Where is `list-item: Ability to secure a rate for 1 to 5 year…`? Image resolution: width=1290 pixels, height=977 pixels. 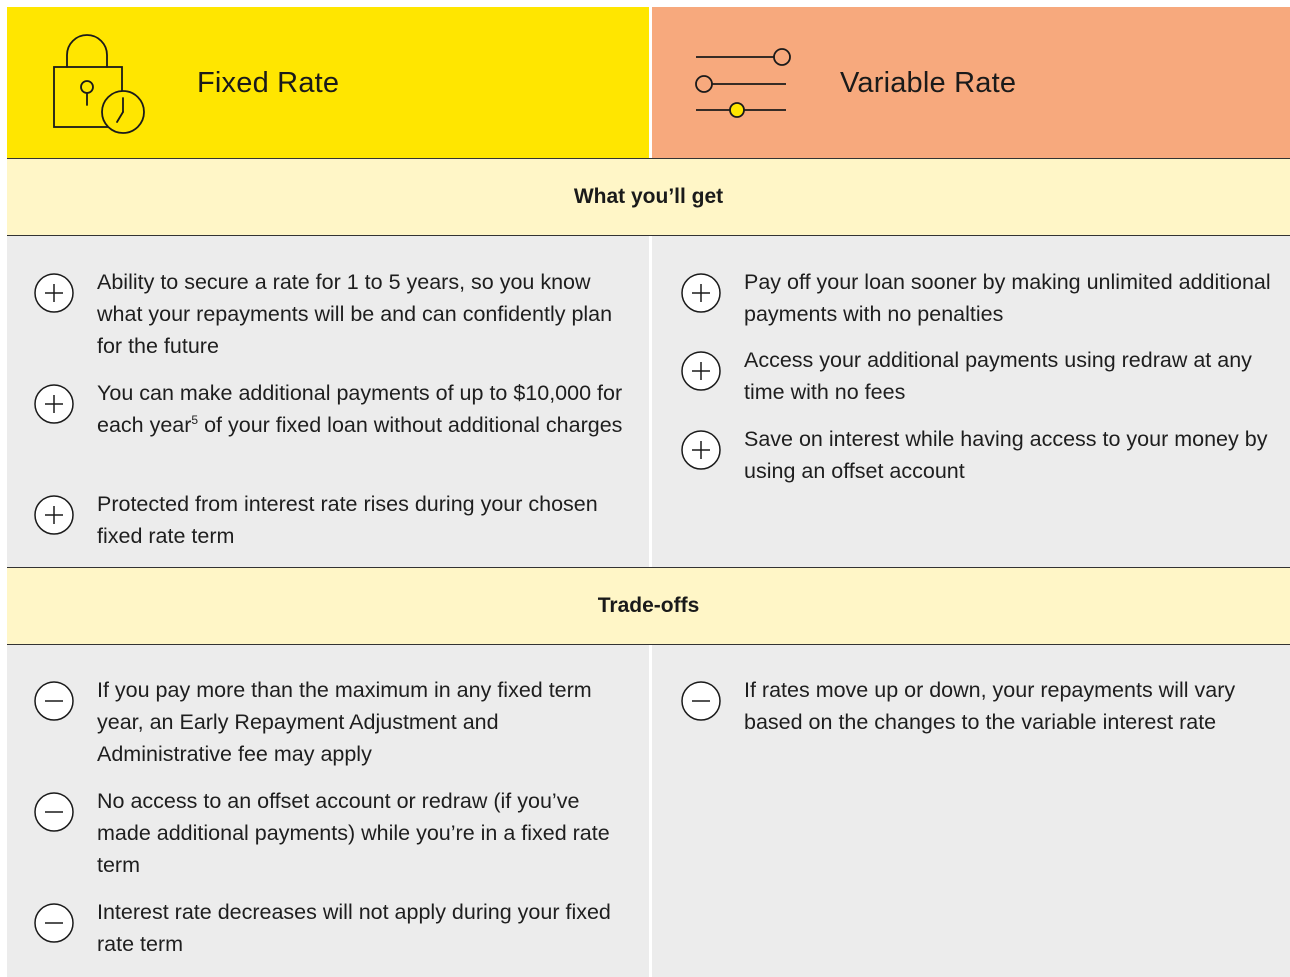
list-item: Ability to secure a rate for 1 to 5 year… is located at coordinates (330, 314).